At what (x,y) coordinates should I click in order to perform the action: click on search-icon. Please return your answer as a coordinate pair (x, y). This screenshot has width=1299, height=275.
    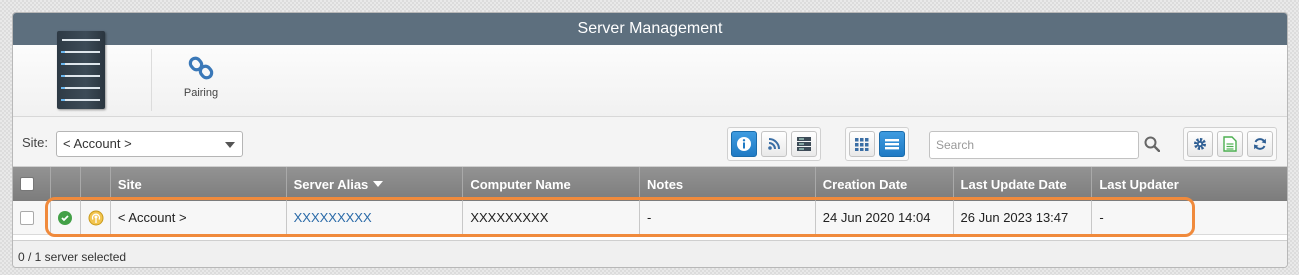
    Looking at the image, I should click on (1152, 144).